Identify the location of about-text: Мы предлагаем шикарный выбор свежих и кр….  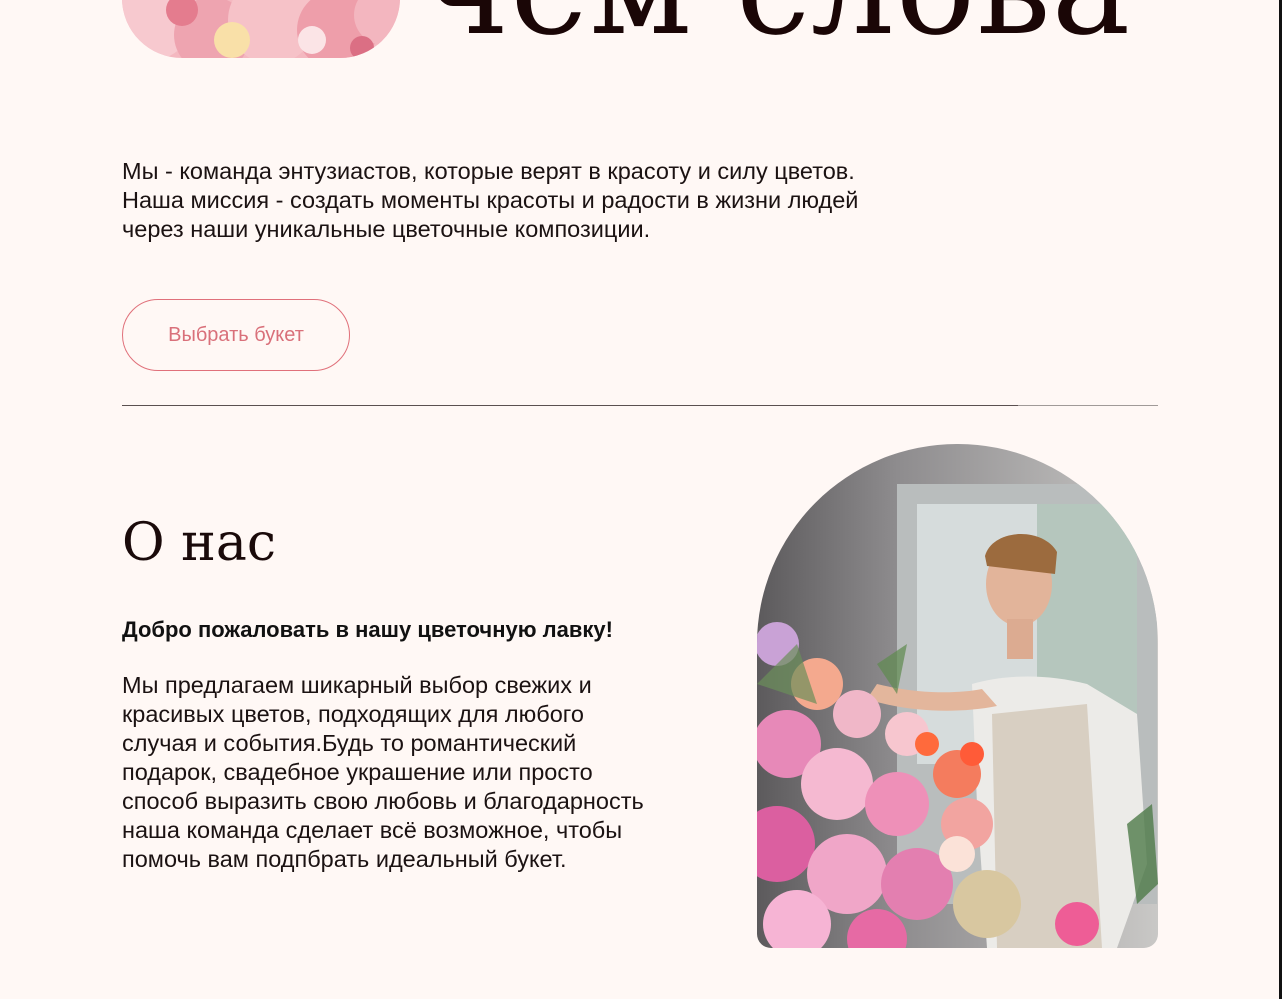
(383, 772).